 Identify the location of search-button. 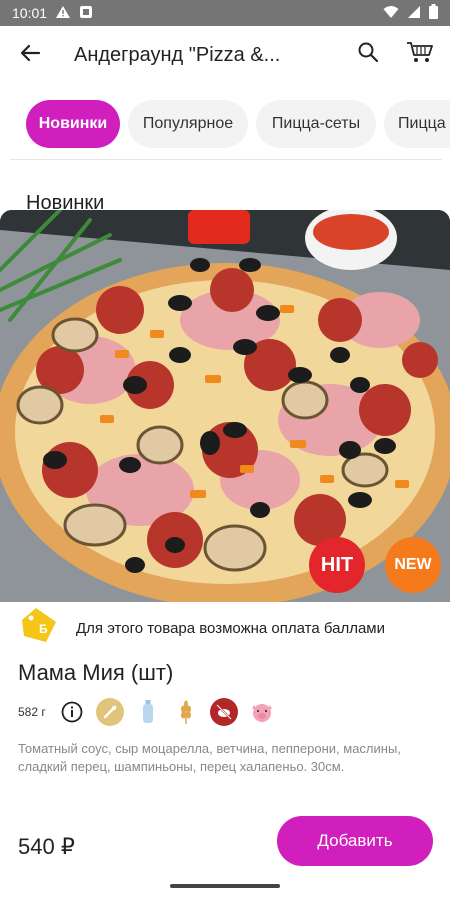
(368, 54).